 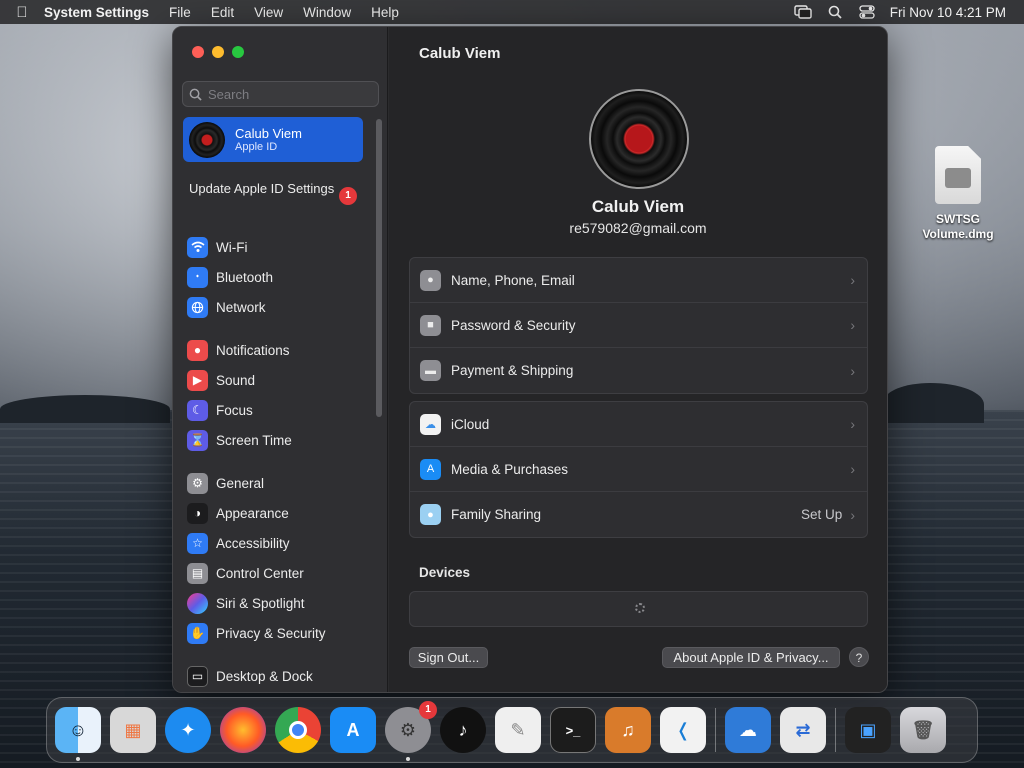 What do you see at coordinates (513, 280) in the screenshot?
I see `row-label: Name, Phone, Email` at bounding box center [513, 280].